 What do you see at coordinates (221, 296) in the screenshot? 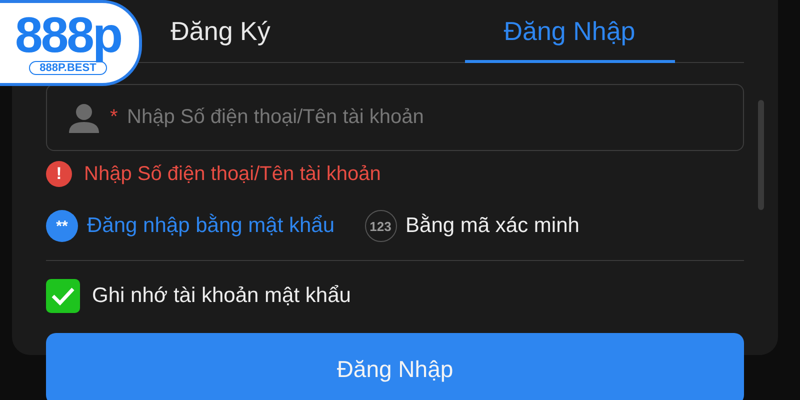
I see `remember-label: Ghi nhớ tài khoản mật khẩu` at bounding box center [221, 296].